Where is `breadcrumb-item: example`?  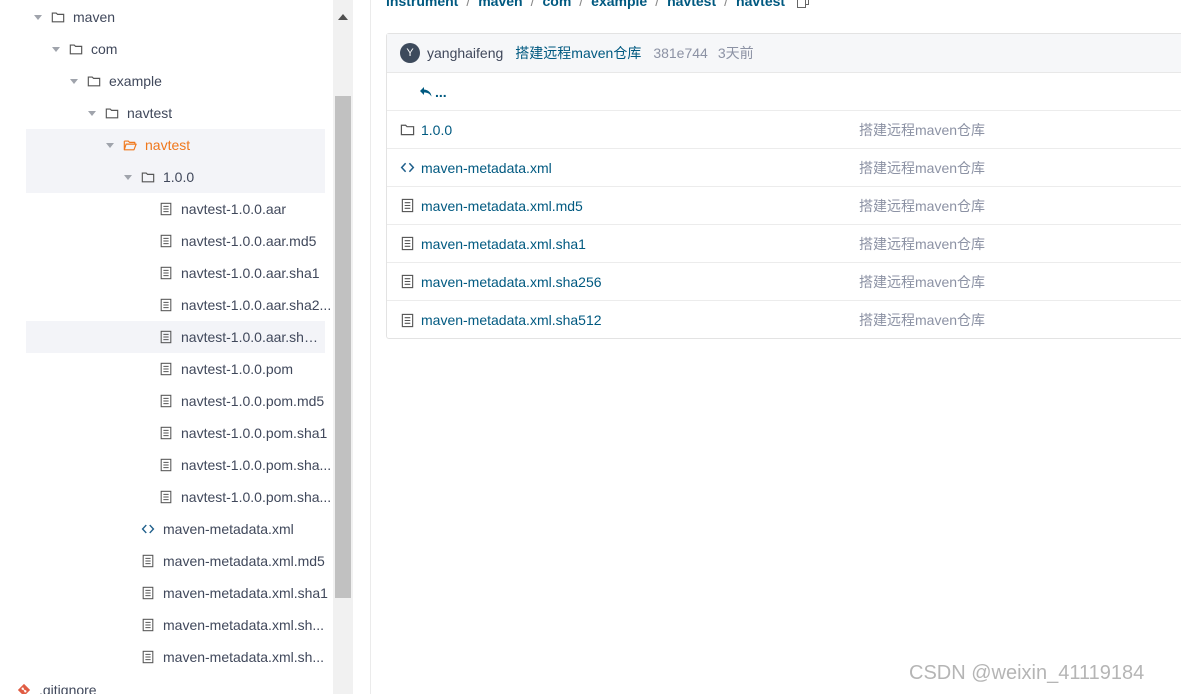 breadcrumb-item: example is located at coordinates (619, 4).